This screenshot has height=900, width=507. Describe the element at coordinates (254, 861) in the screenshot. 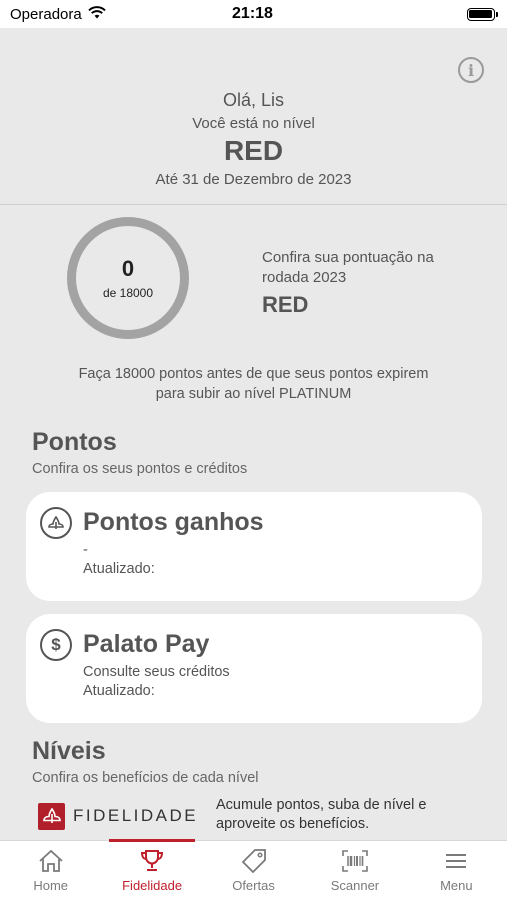

I see `tag-icon` at that location.